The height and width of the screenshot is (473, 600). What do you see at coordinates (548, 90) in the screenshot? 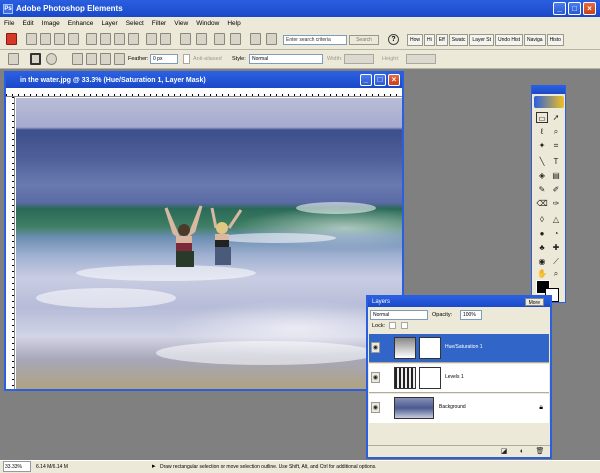
I see `toolbox-header` at bounding box center [548, 90].